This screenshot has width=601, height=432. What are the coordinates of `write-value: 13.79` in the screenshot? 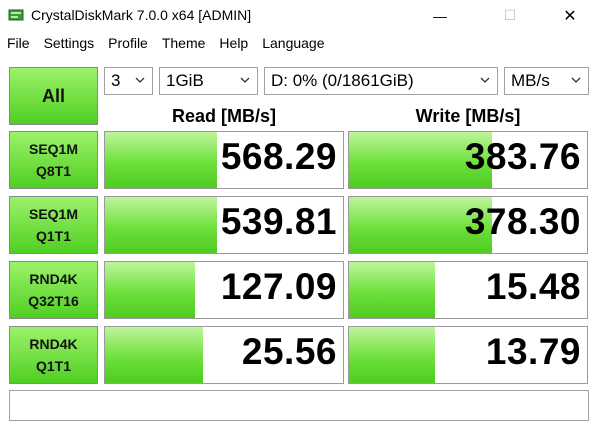 It's located at (533, 351).